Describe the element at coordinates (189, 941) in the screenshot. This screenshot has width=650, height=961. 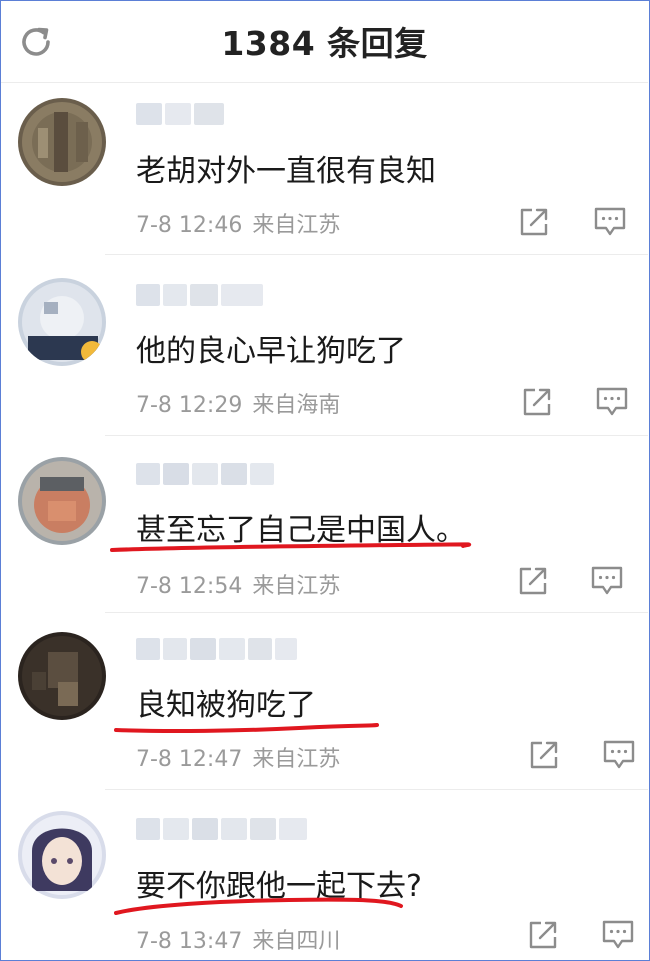
I see `comment-time: 7-8 13:47` at that location.